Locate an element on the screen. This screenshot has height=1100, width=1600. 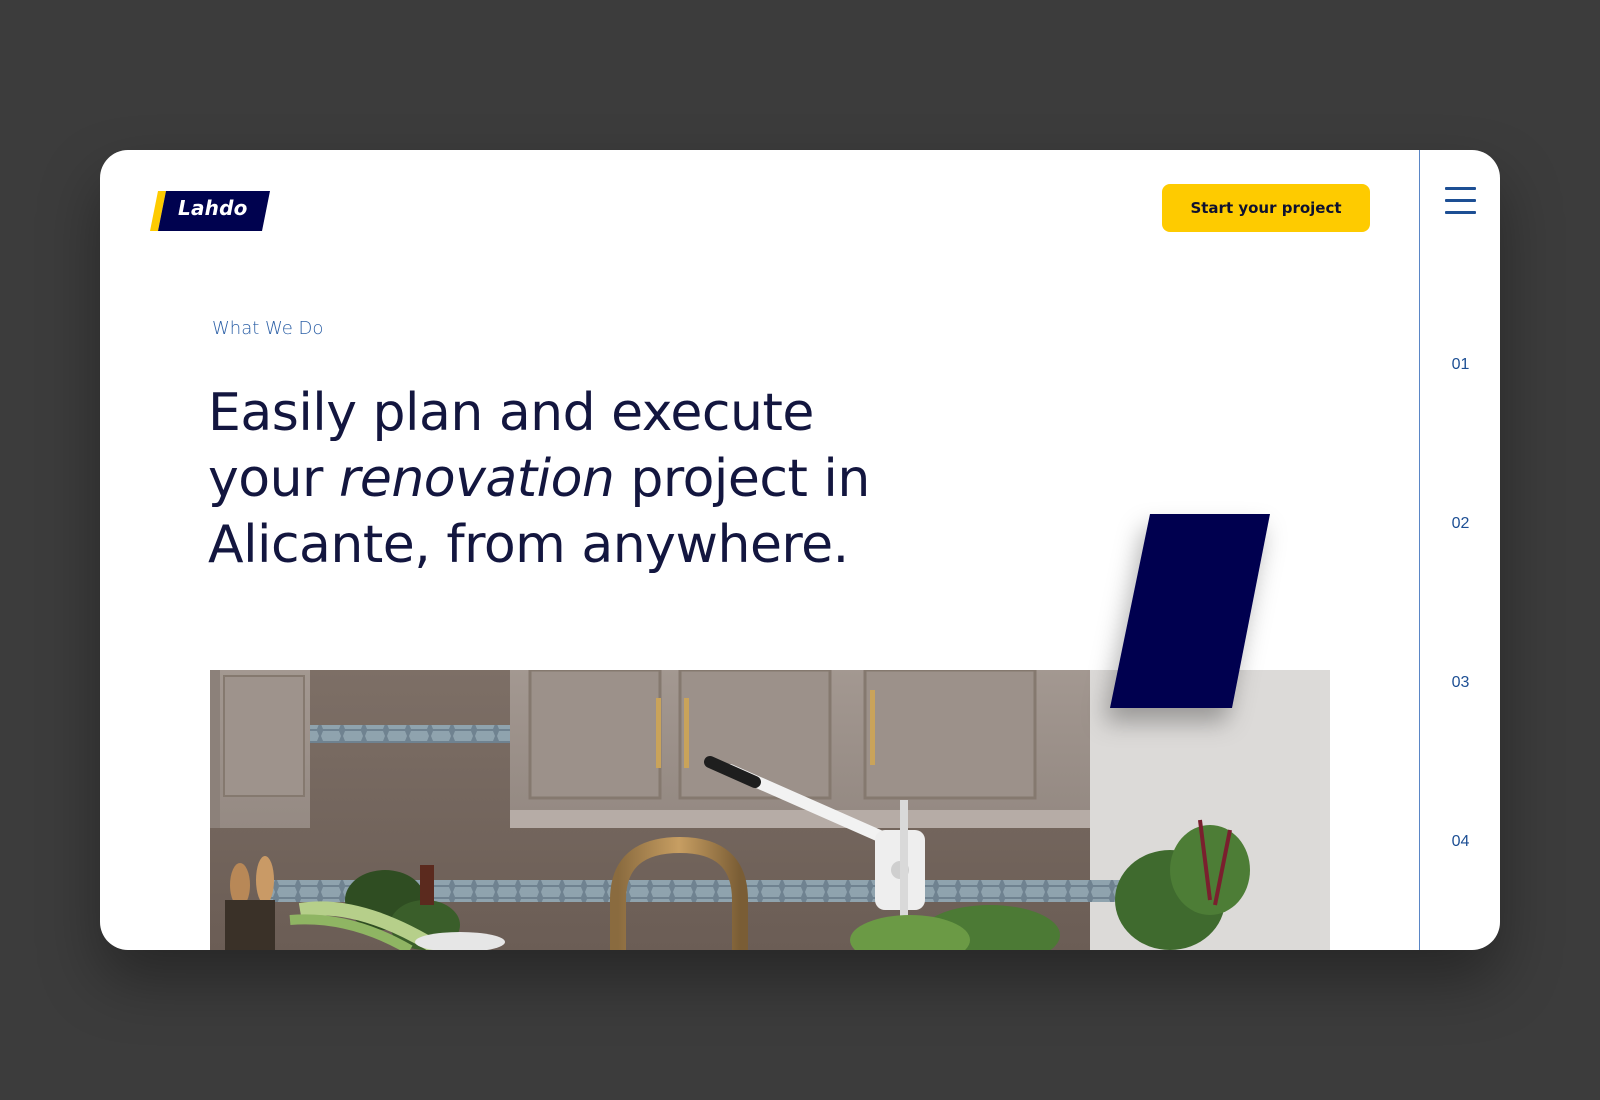
brand-name: Lahdo is located at coordinates (213, 208).